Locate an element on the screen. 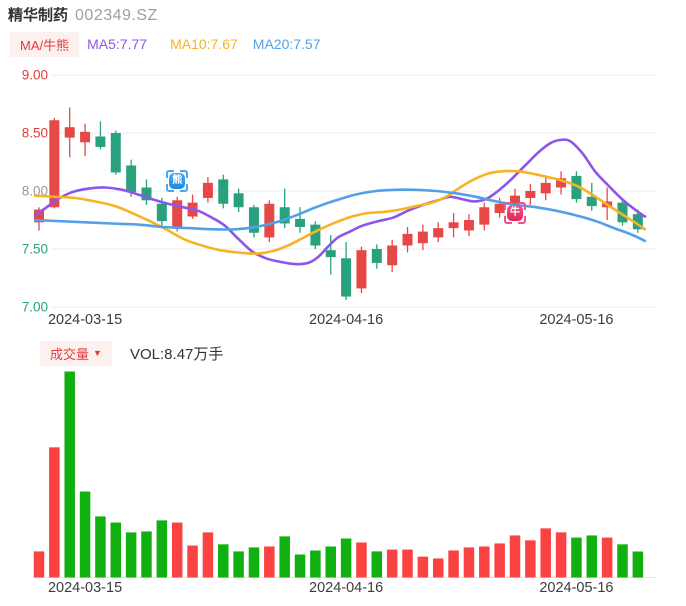 Image resolution: width=686 pixels, height=606 pixels. price-tick-label: 7.50 is located at coordinates (35, 249).